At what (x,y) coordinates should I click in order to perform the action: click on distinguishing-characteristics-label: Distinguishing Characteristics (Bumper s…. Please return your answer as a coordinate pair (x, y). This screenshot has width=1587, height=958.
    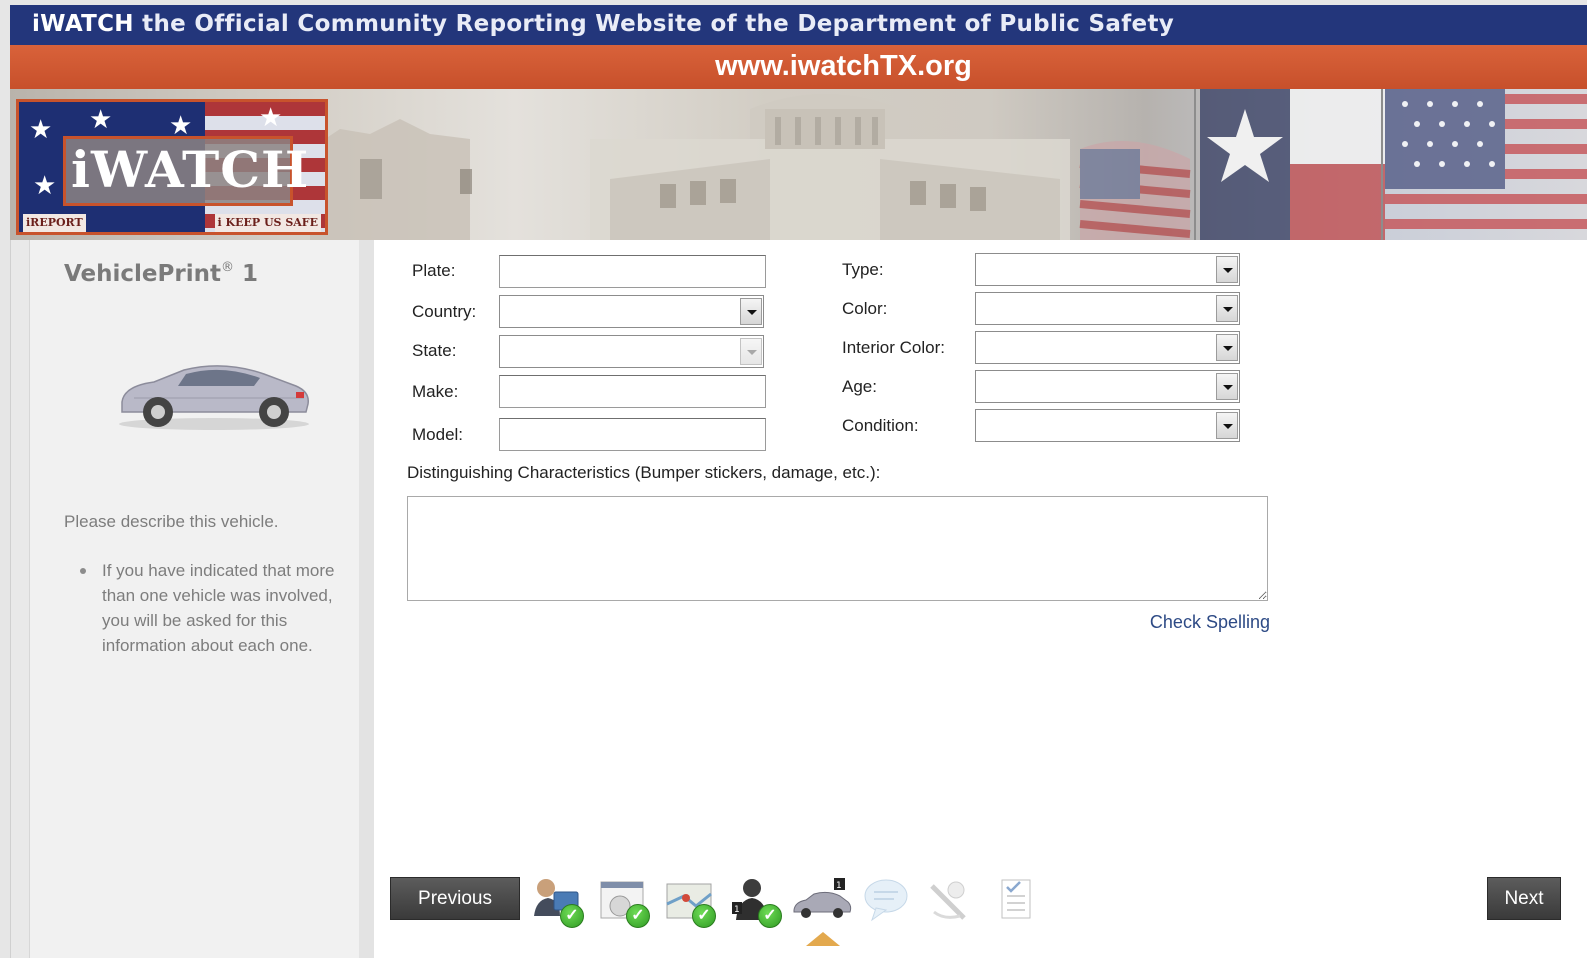
    Looking at the image, I should click on (644, 472).